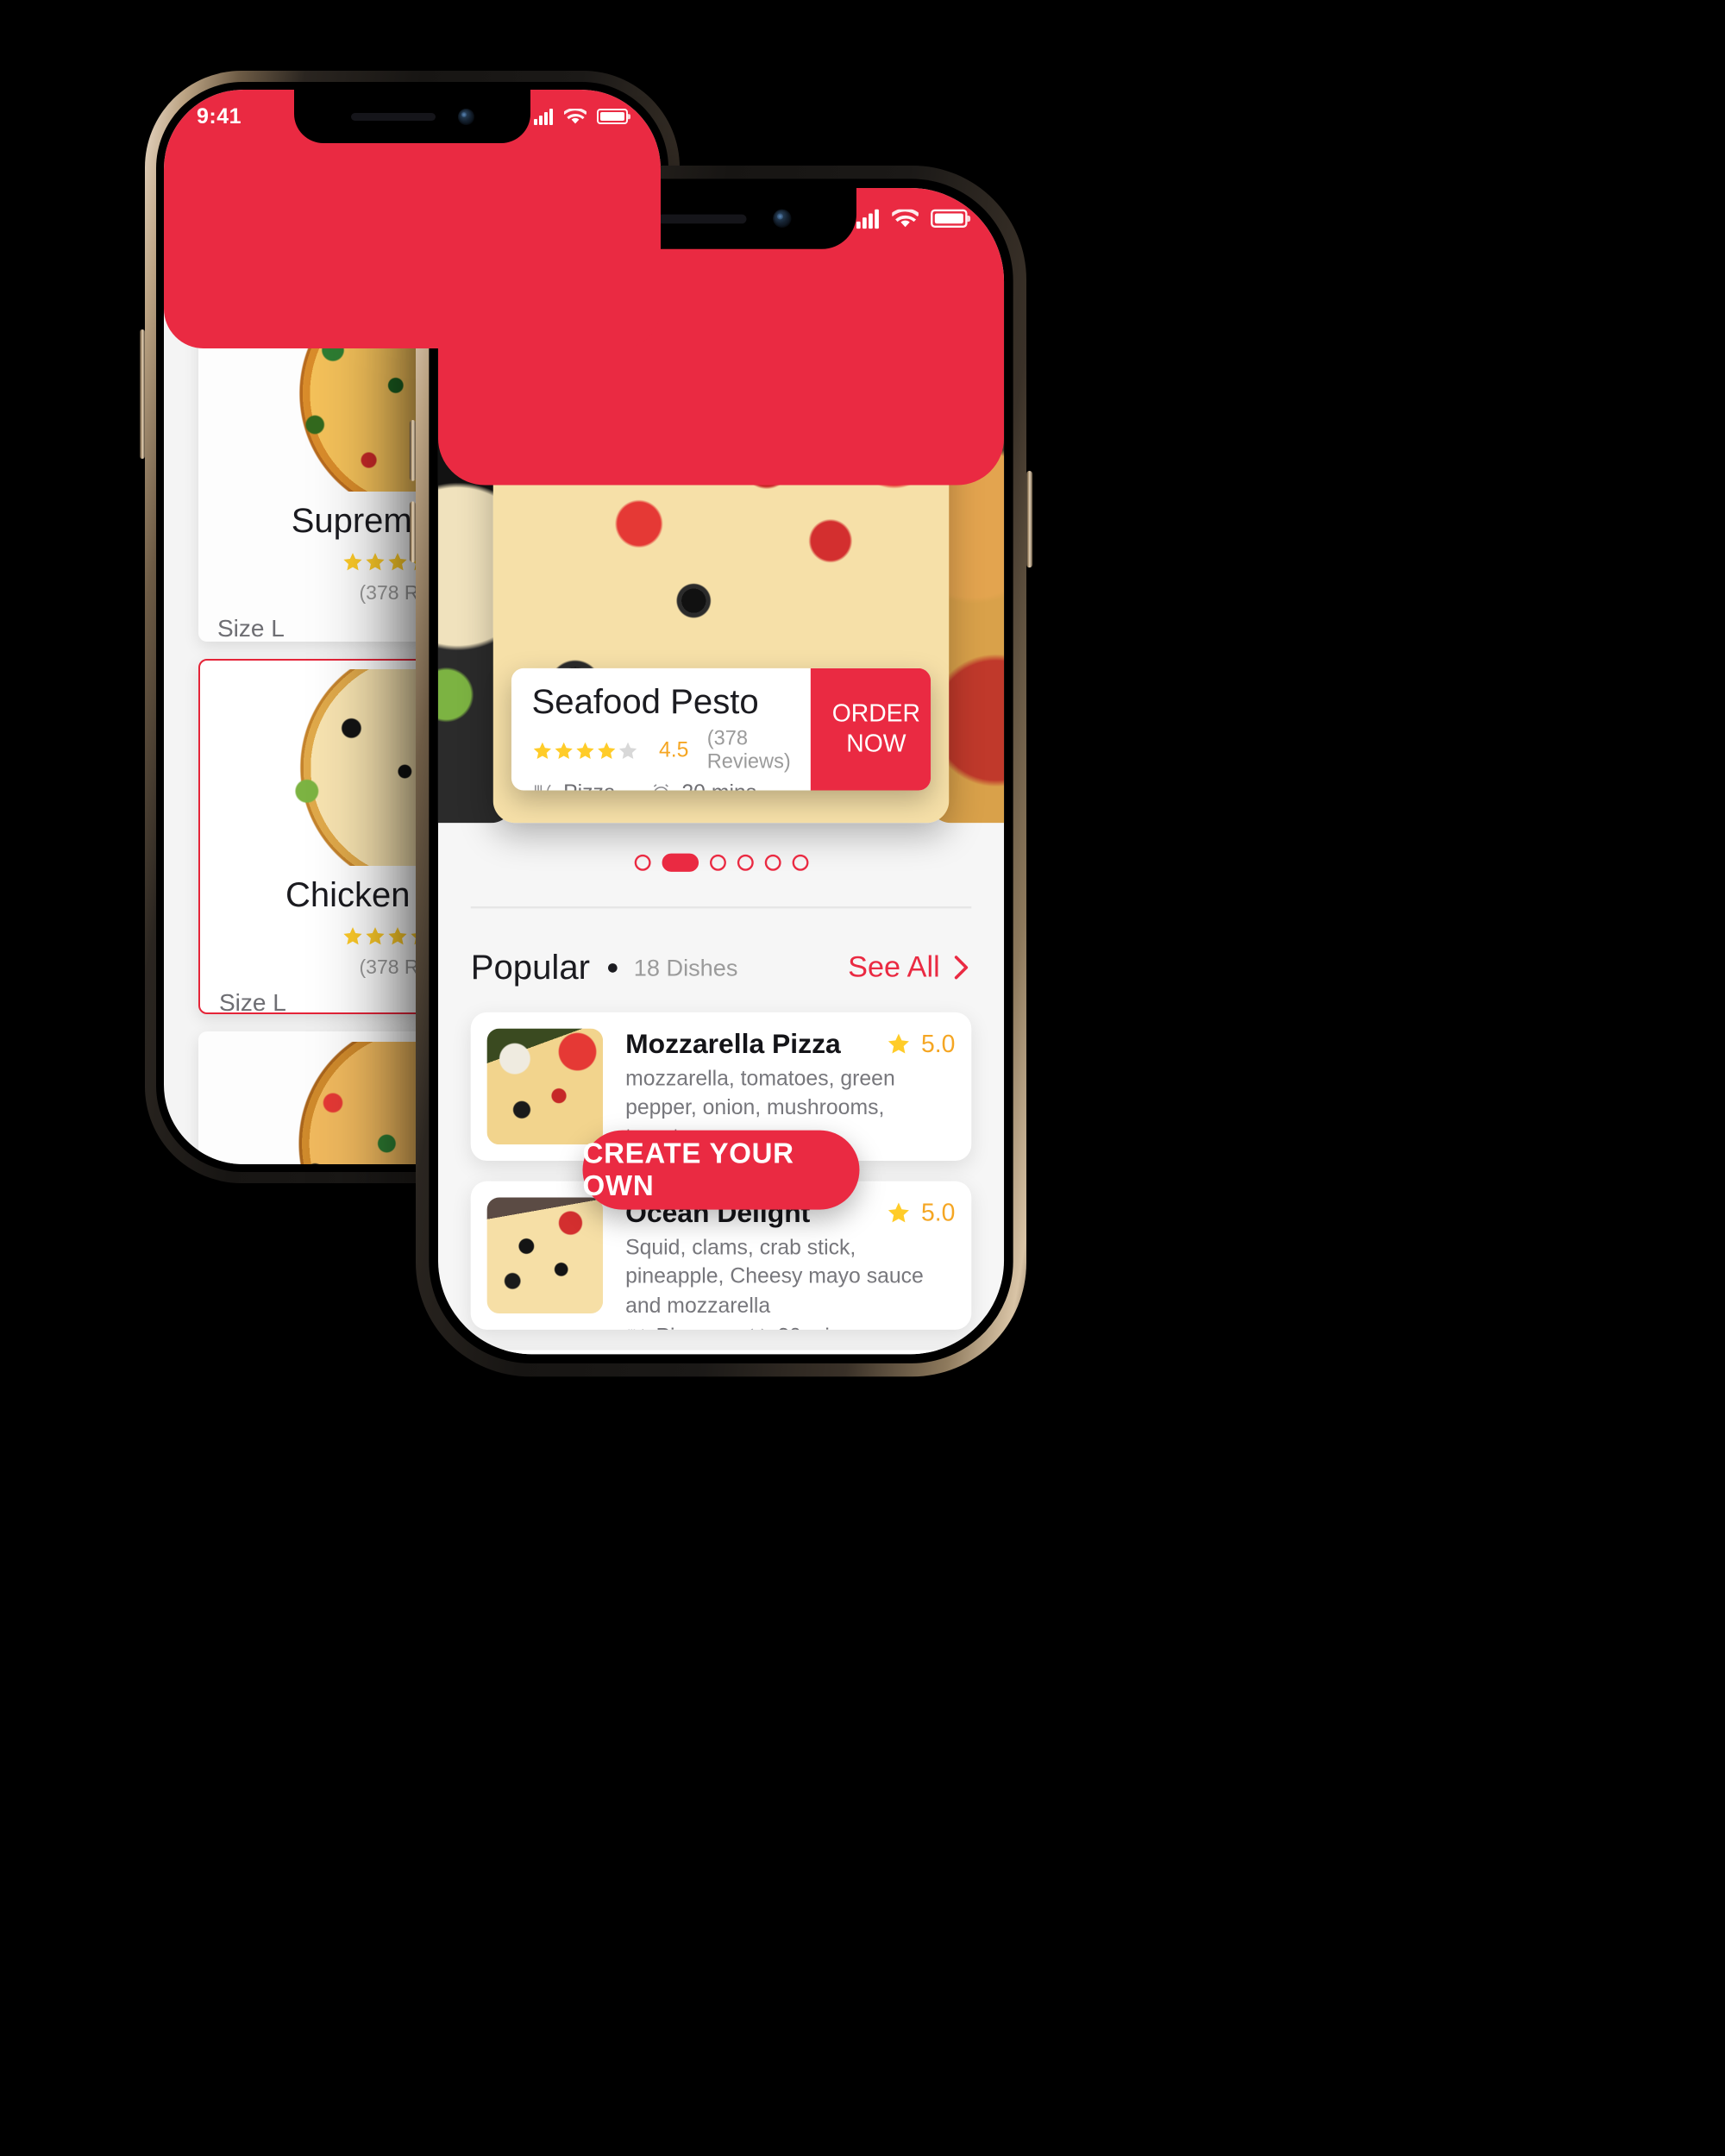 The height and width of the screenshot is (2156, 1725). I want to click on dot-separator-icon, so click(613, 967).